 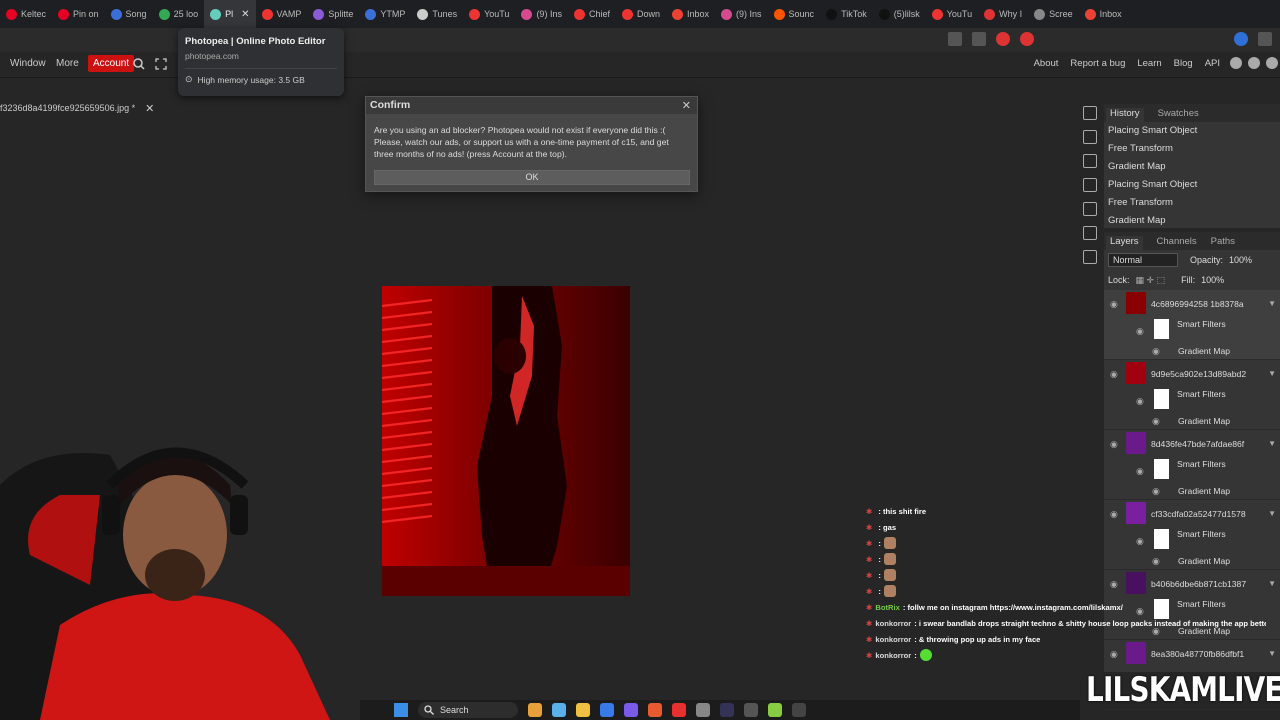 I want to click on copilot-icon, so click(x=559, y=710).